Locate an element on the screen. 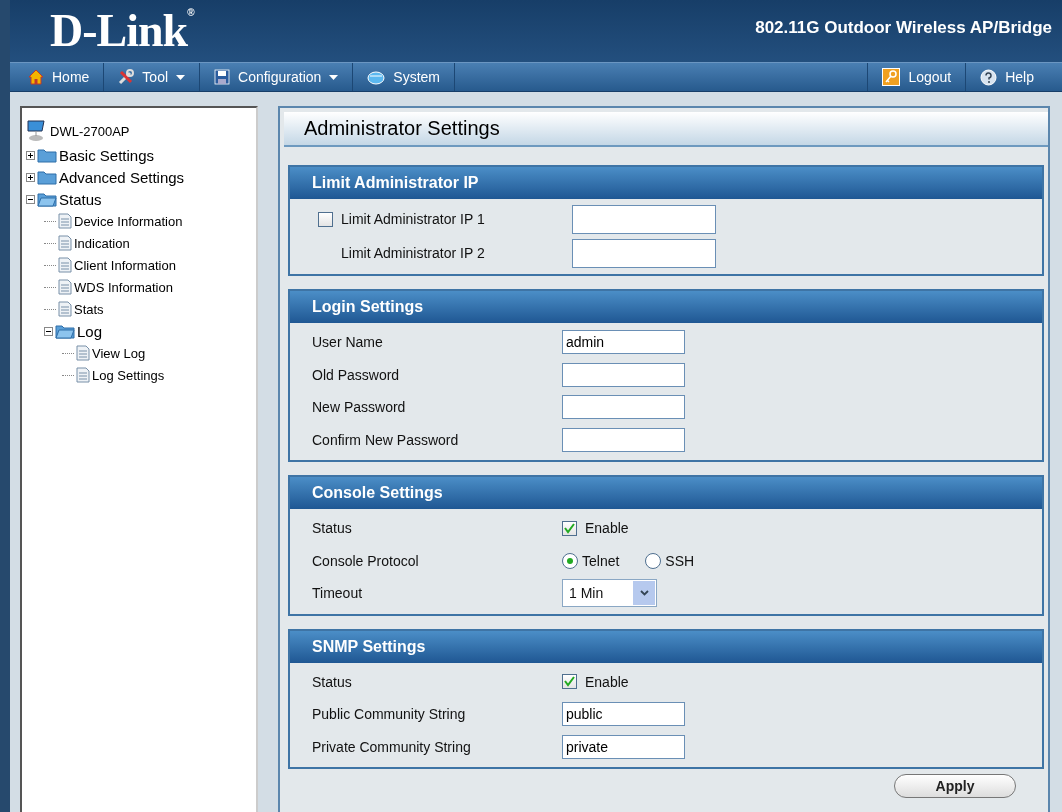  field-label: Limit Administrator IP 1 is located at coordinates (413, 219).